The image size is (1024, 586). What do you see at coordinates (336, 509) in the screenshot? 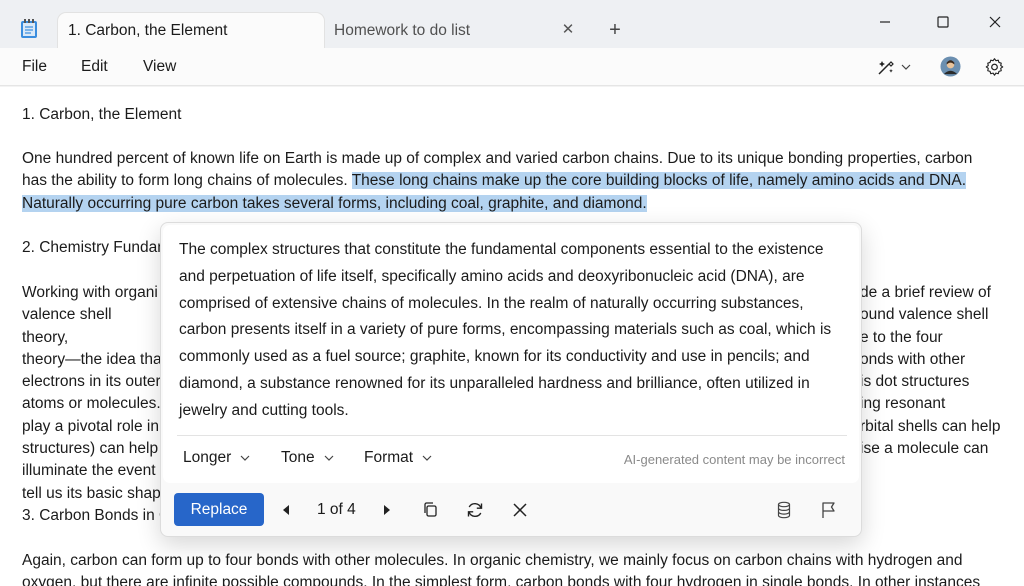
I see `suggestion-counter: 1 of 4` at bounding box center [336, 509].